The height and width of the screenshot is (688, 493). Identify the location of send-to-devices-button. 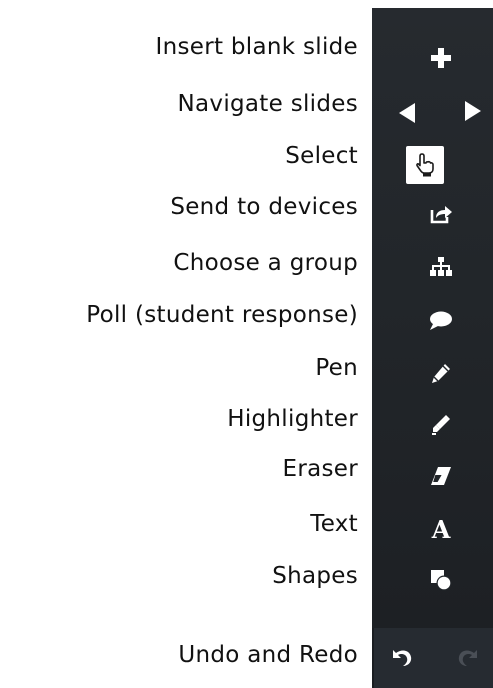
(441, 213).